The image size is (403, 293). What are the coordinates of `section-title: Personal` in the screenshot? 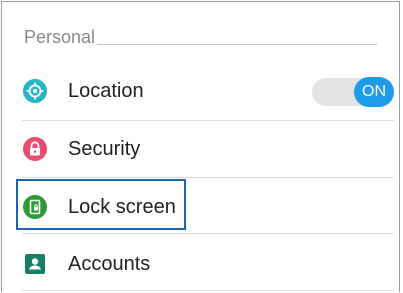 It's located at (60, 37).